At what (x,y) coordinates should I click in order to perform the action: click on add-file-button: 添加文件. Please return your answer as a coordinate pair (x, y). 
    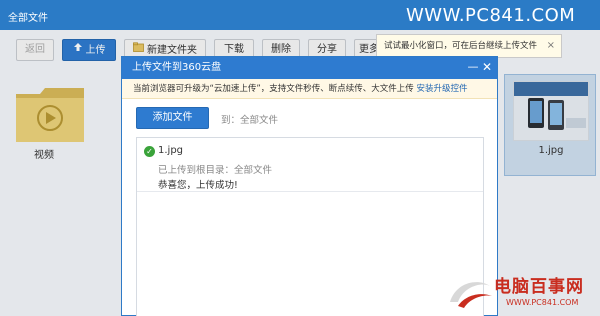
    Looking at the image, I should click on (172, 118).